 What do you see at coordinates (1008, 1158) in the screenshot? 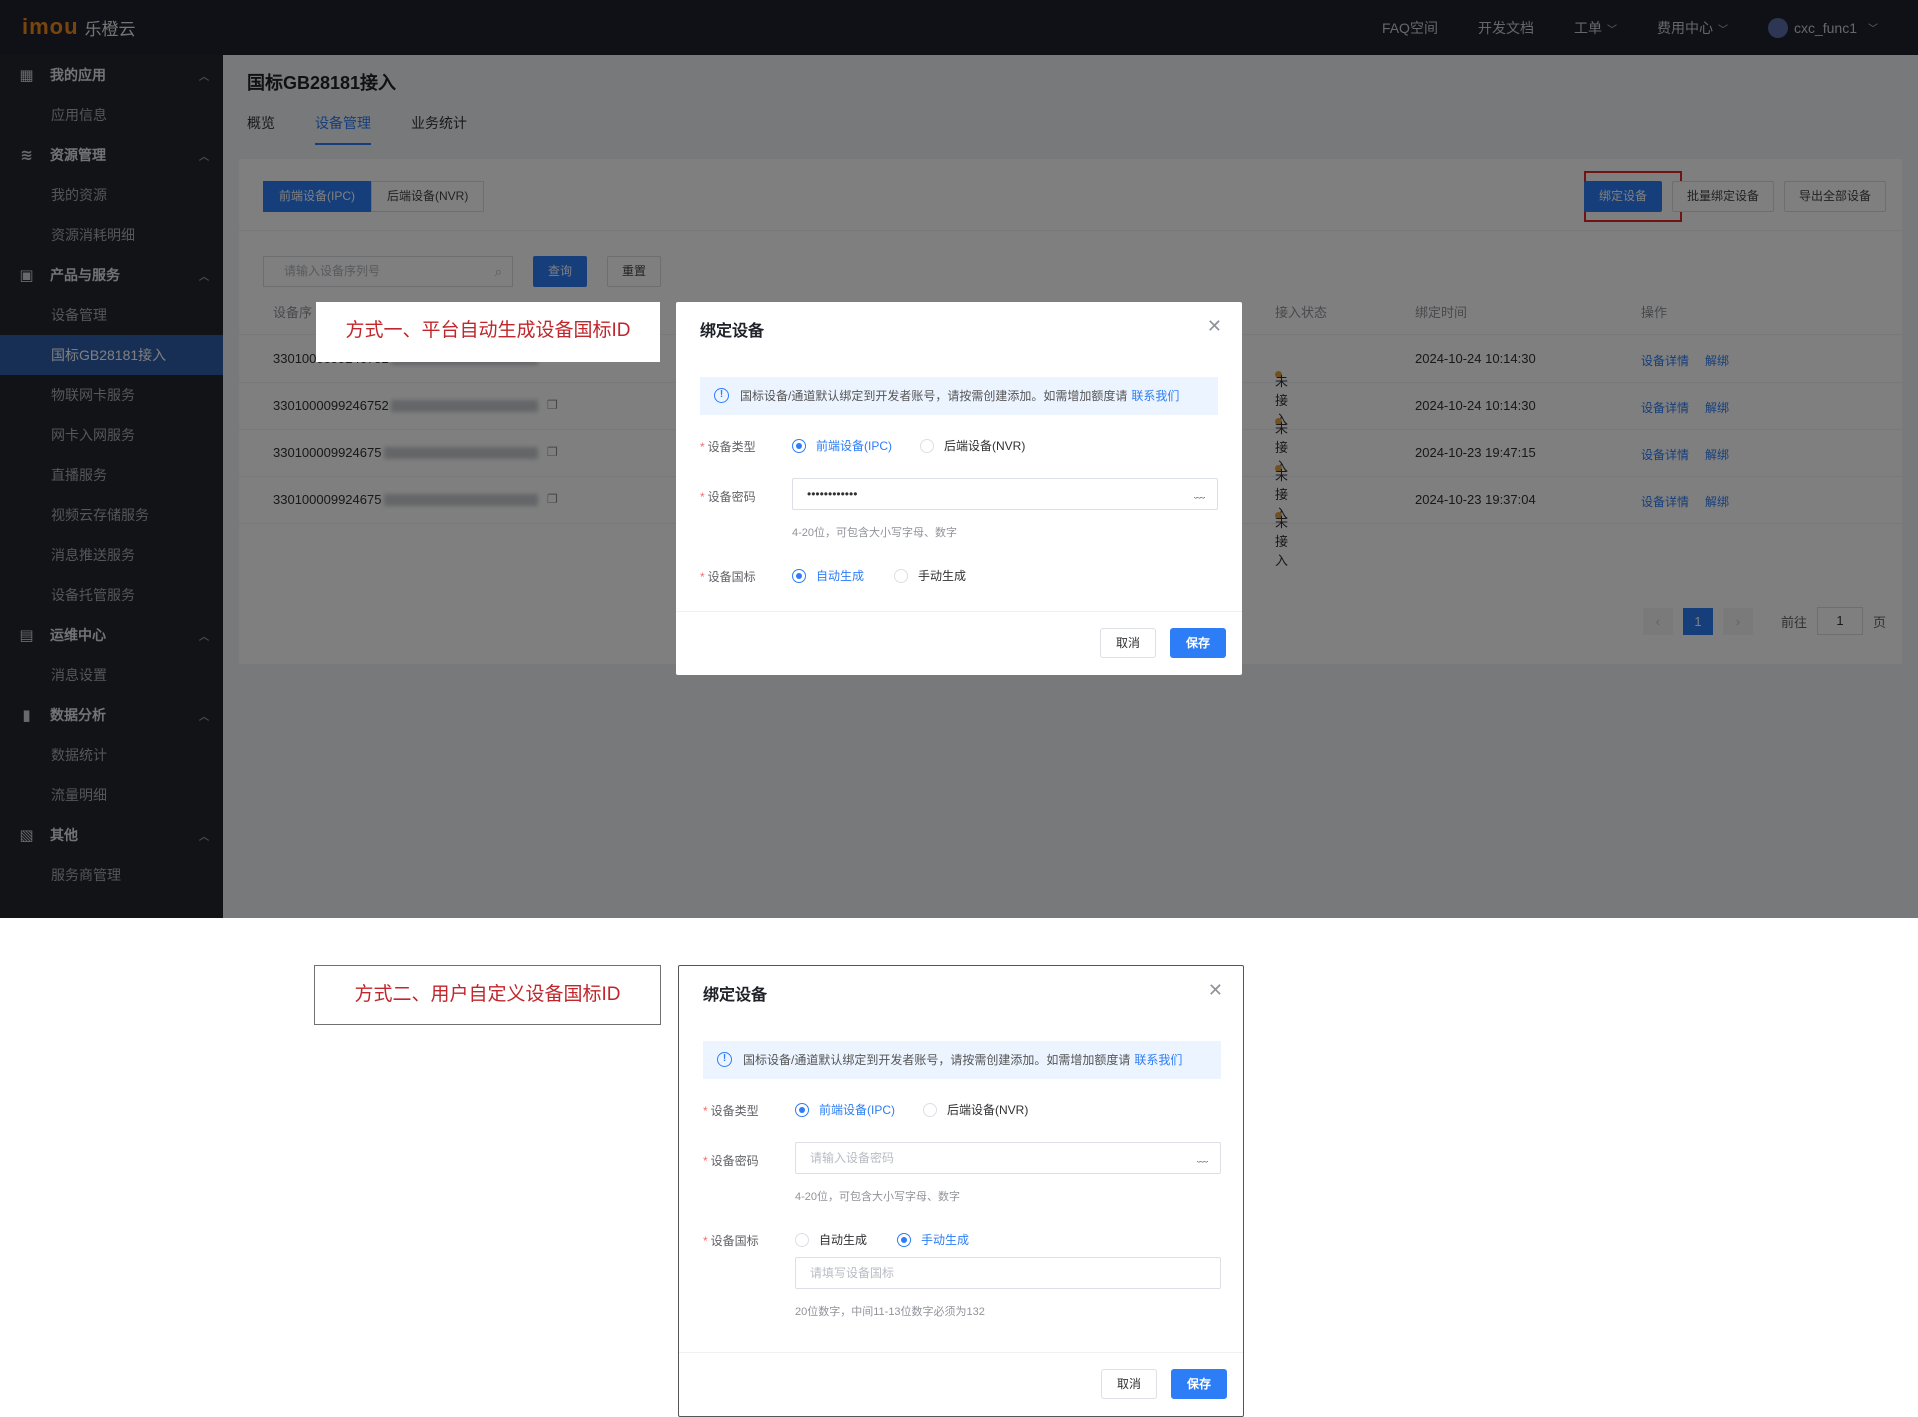
I see `password-input: 请输入设备密码 ﹏` at bounding box center [1008, 1158].